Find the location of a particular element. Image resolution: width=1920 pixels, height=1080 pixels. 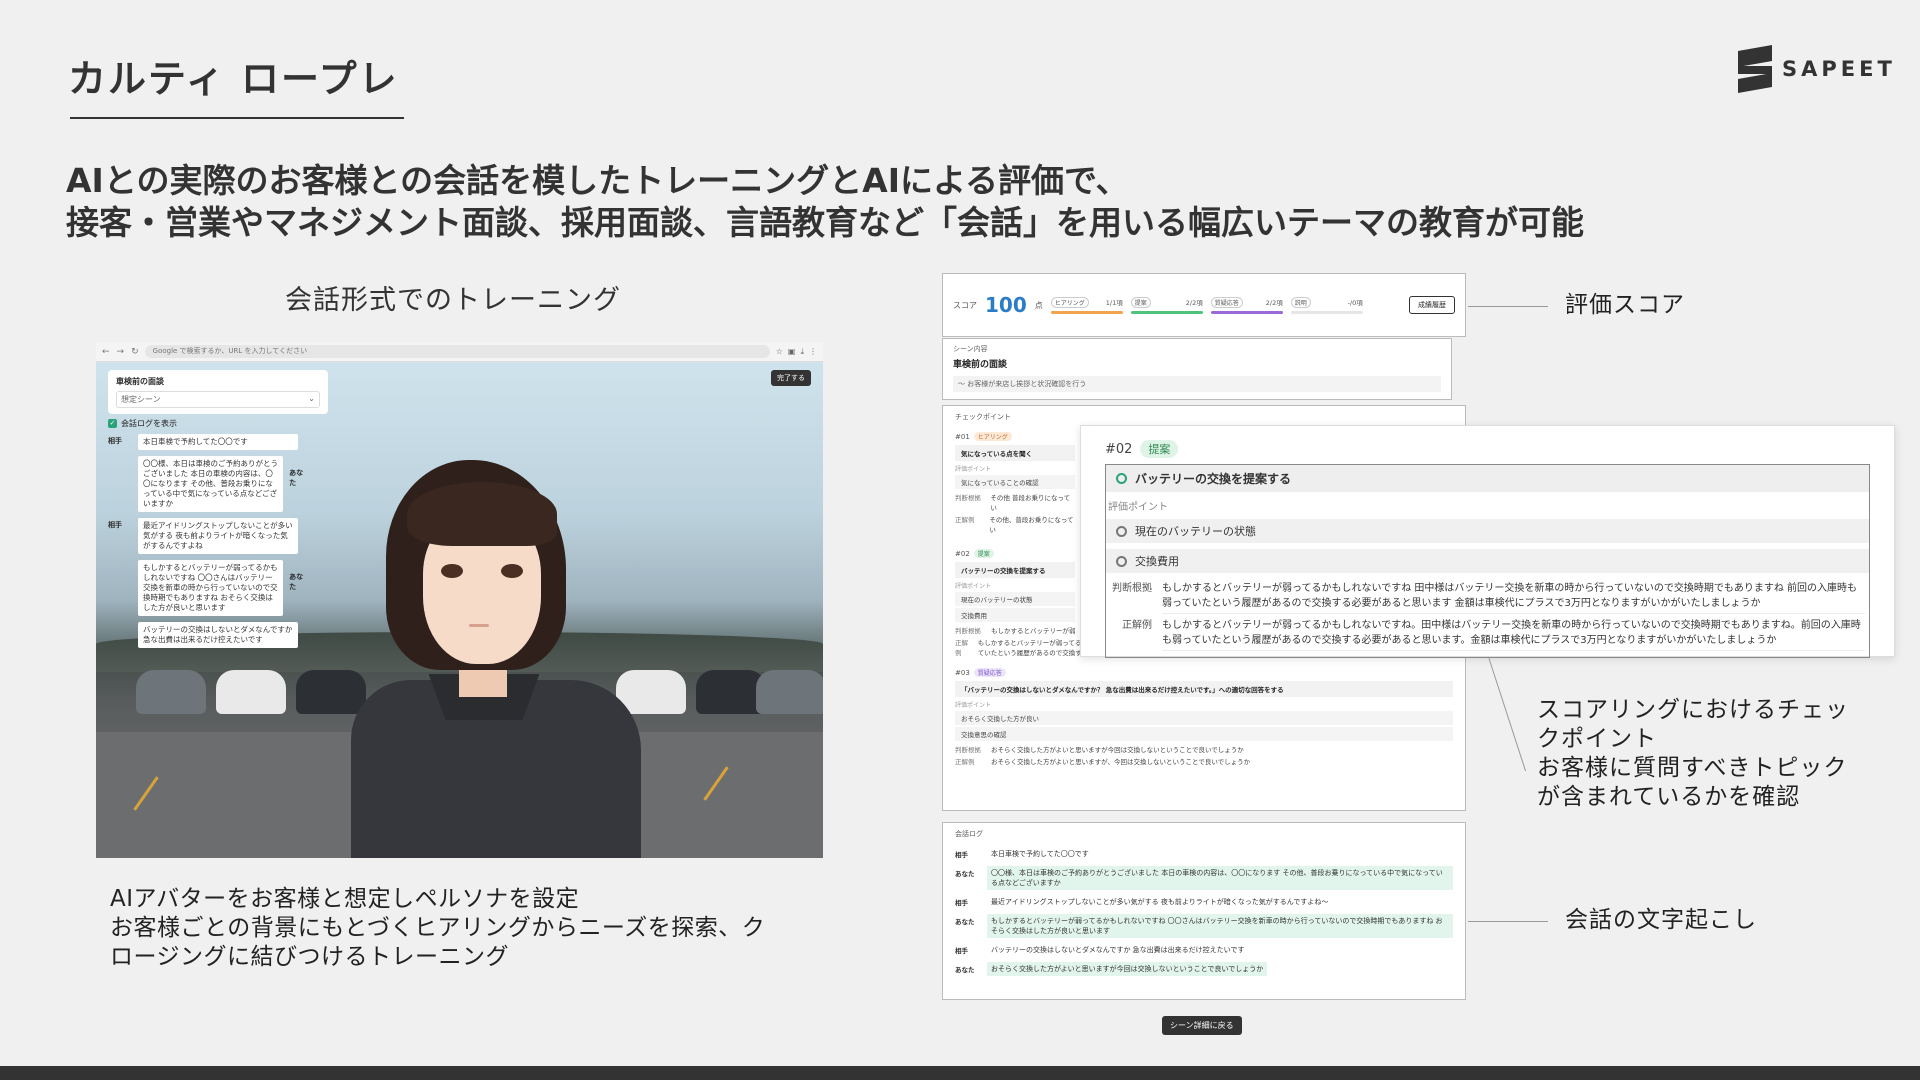

forward-icon: → is located at coordinates (121, 352).